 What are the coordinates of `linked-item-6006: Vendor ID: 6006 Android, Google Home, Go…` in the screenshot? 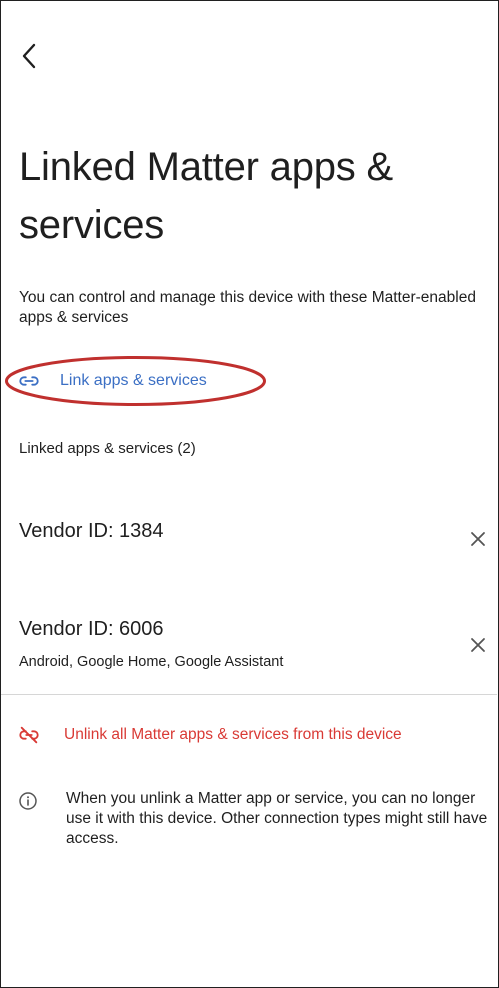 It's located at (248, 647).